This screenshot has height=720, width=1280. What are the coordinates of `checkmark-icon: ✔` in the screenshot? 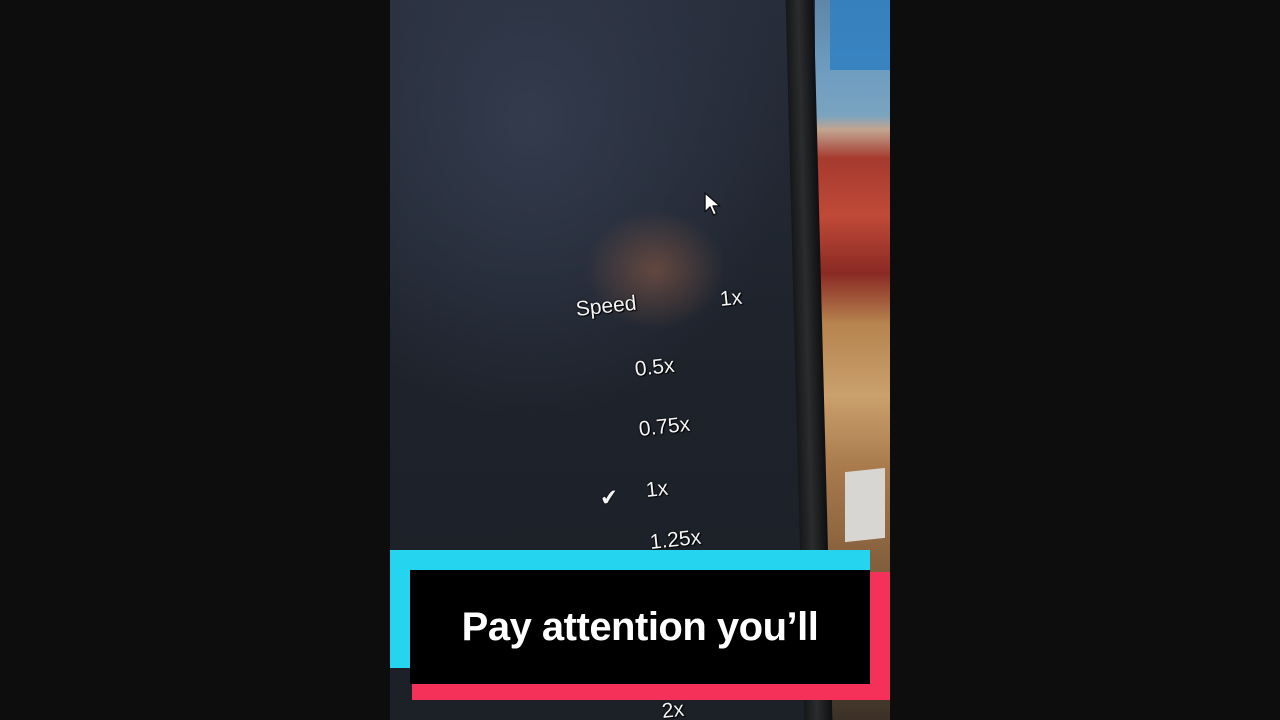 It's located at (609, 497).